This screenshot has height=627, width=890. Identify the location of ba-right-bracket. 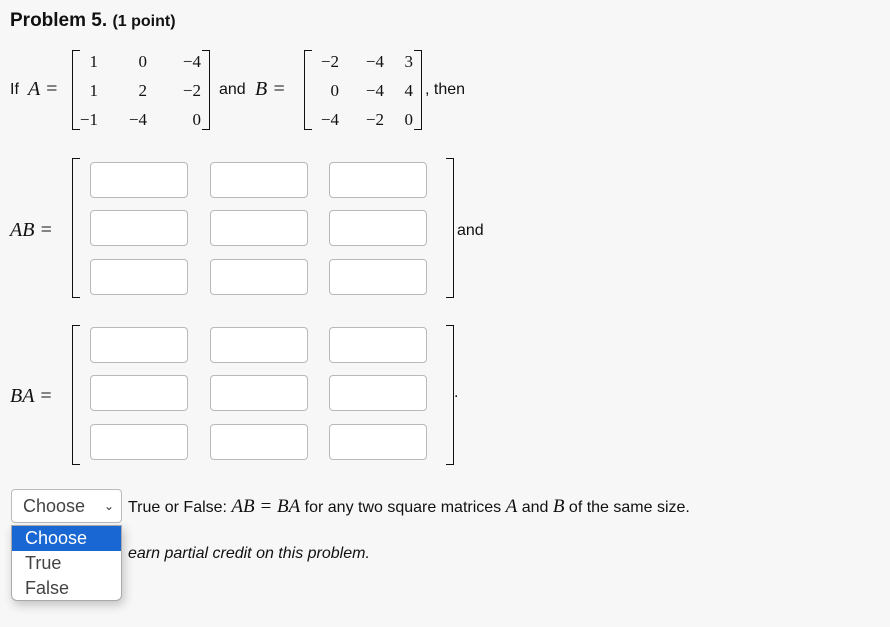
(450, 395).